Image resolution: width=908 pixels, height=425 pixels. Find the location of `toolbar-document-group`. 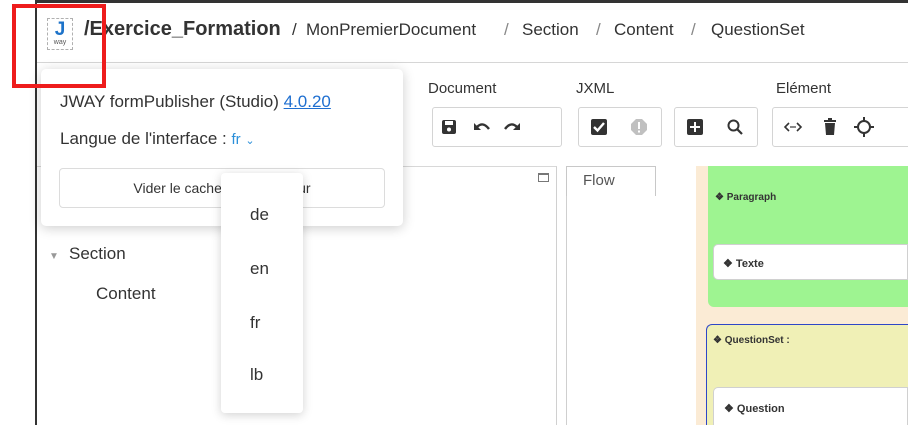

toolbar-document-group is located at coordinates (497, 127).